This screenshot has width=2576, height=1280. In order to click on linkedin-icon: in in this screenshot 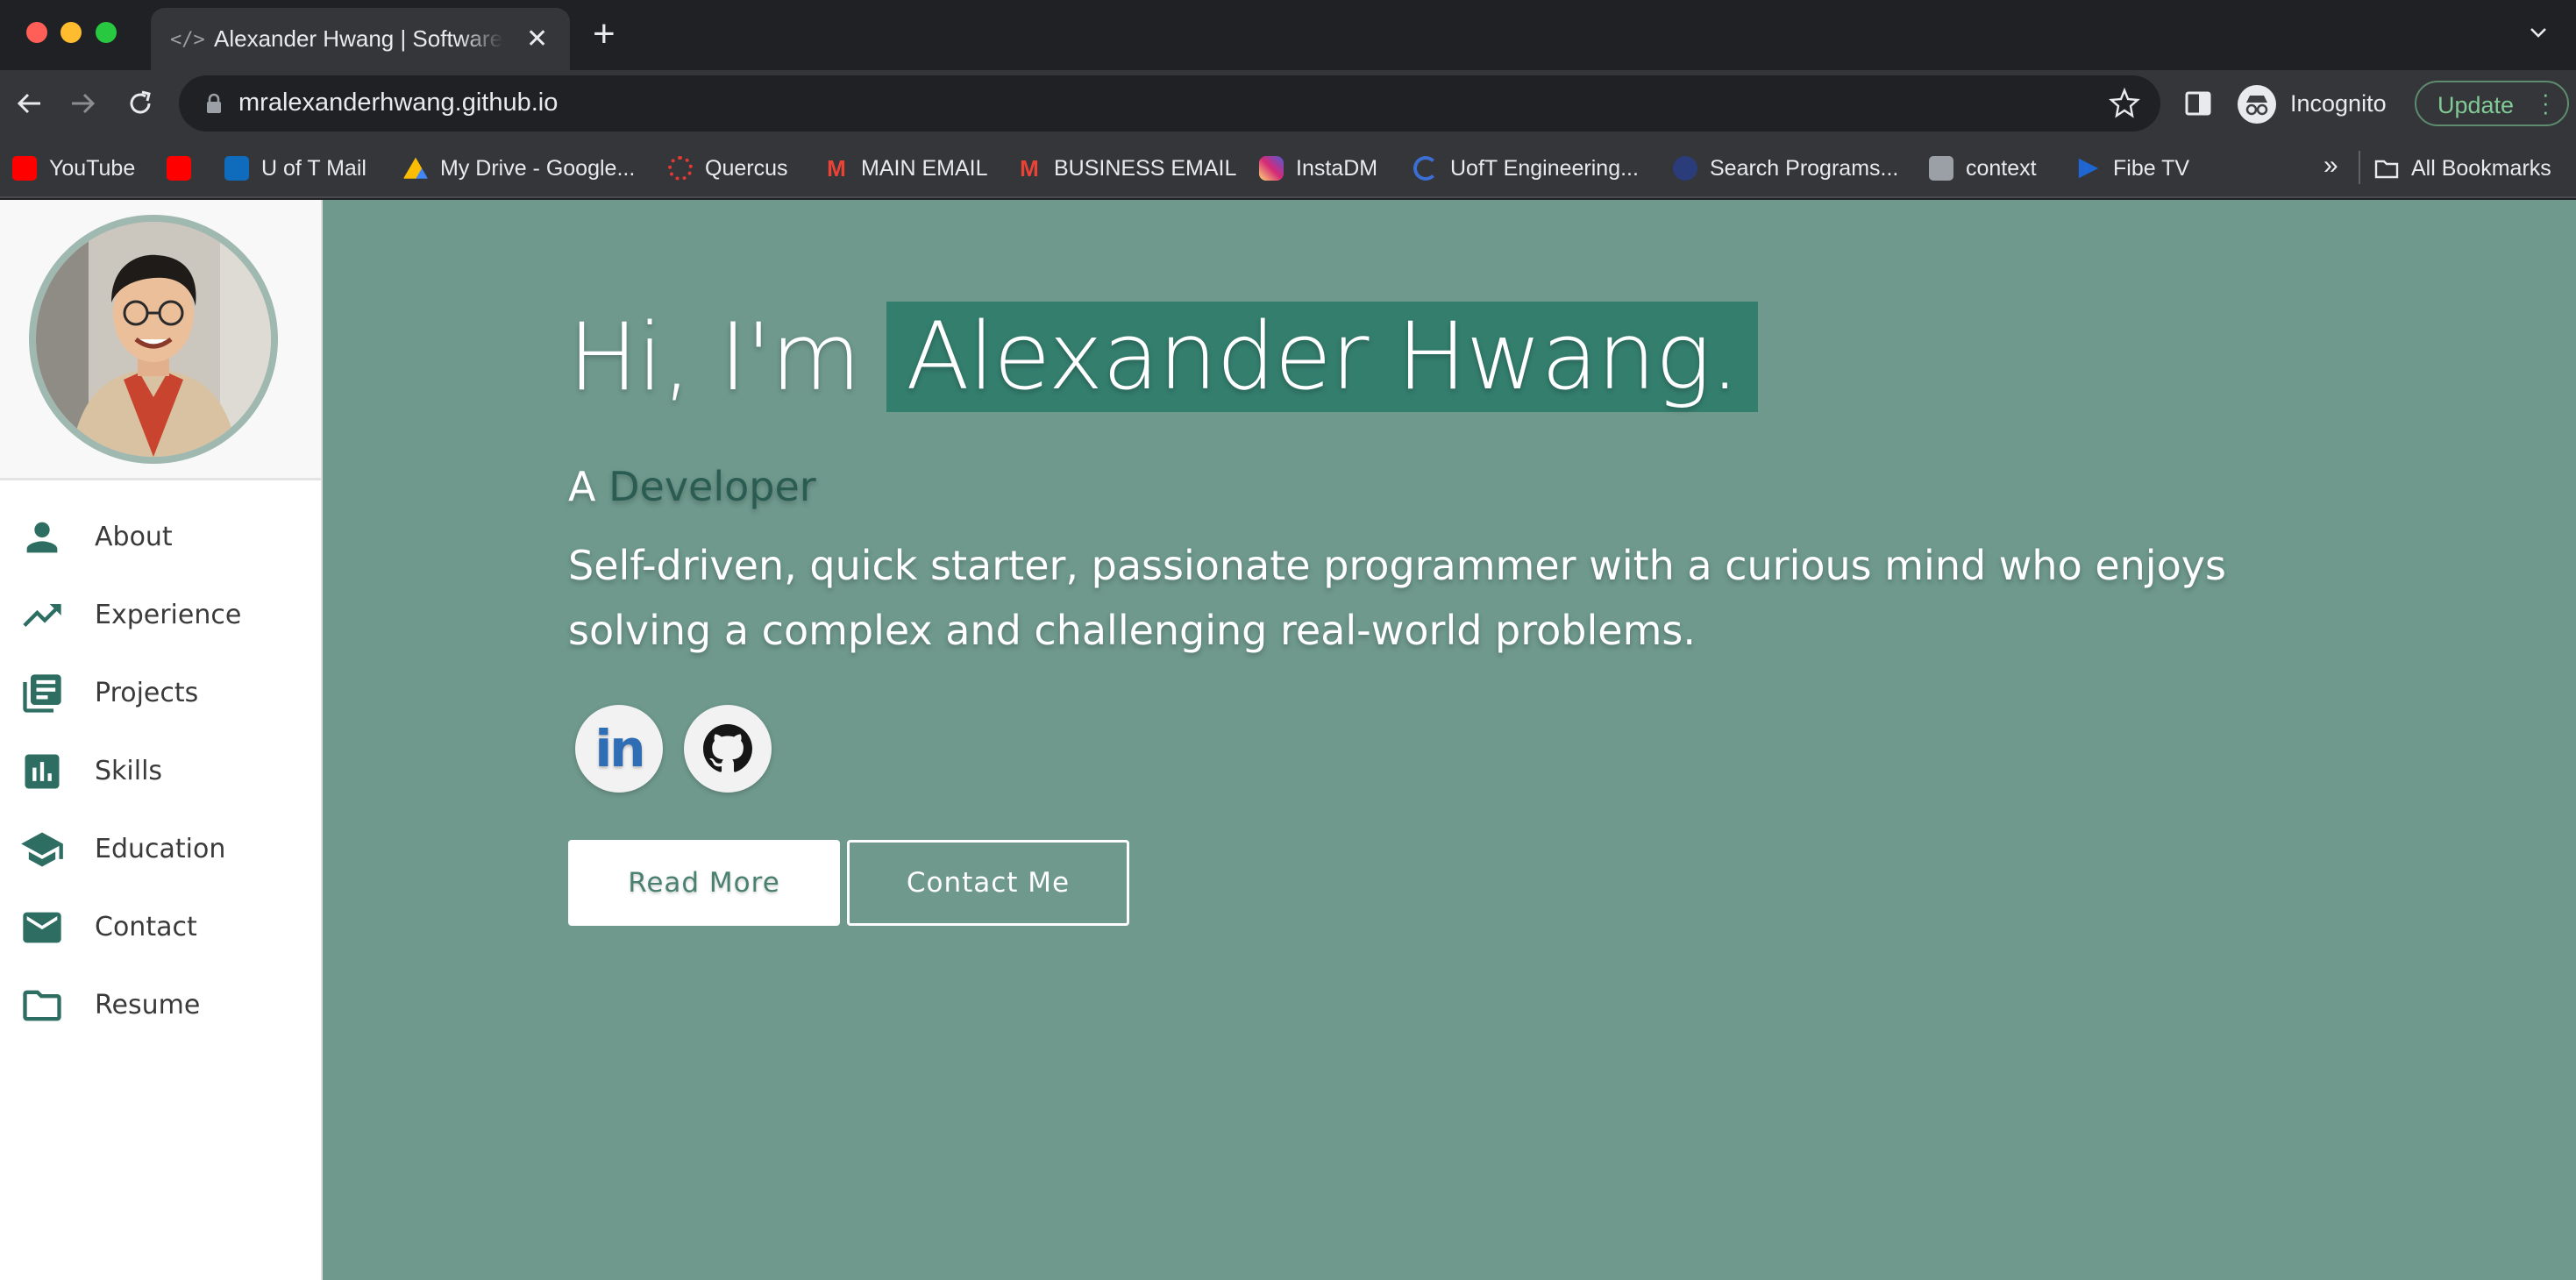, I will do `click(619, 749)`.